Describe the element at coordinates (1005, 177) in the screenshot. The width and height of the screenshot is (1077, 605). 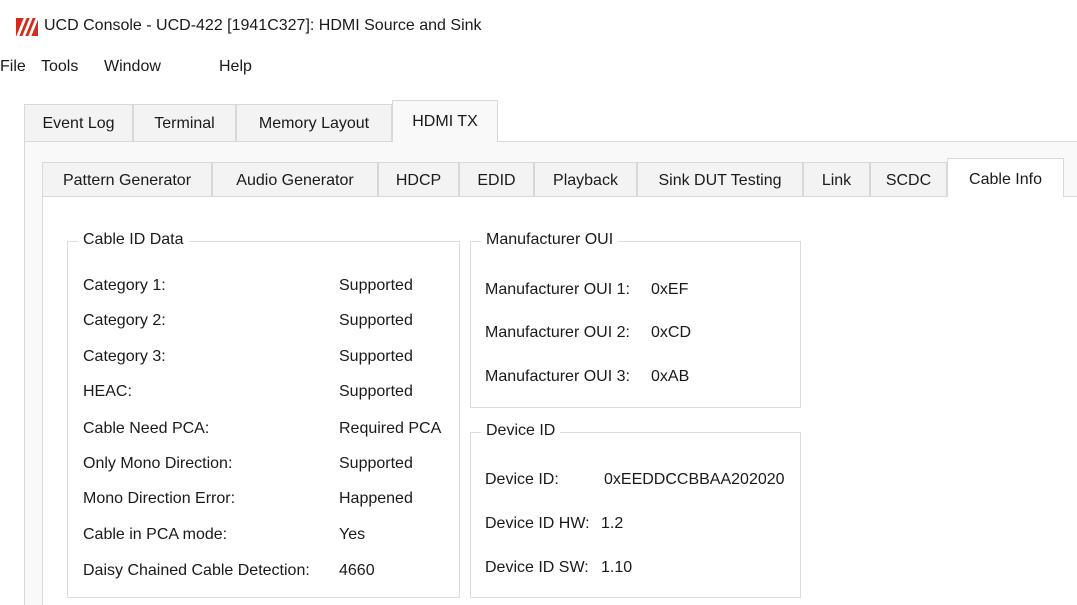
I see `tab-cable-info: Cable Info` at that location.